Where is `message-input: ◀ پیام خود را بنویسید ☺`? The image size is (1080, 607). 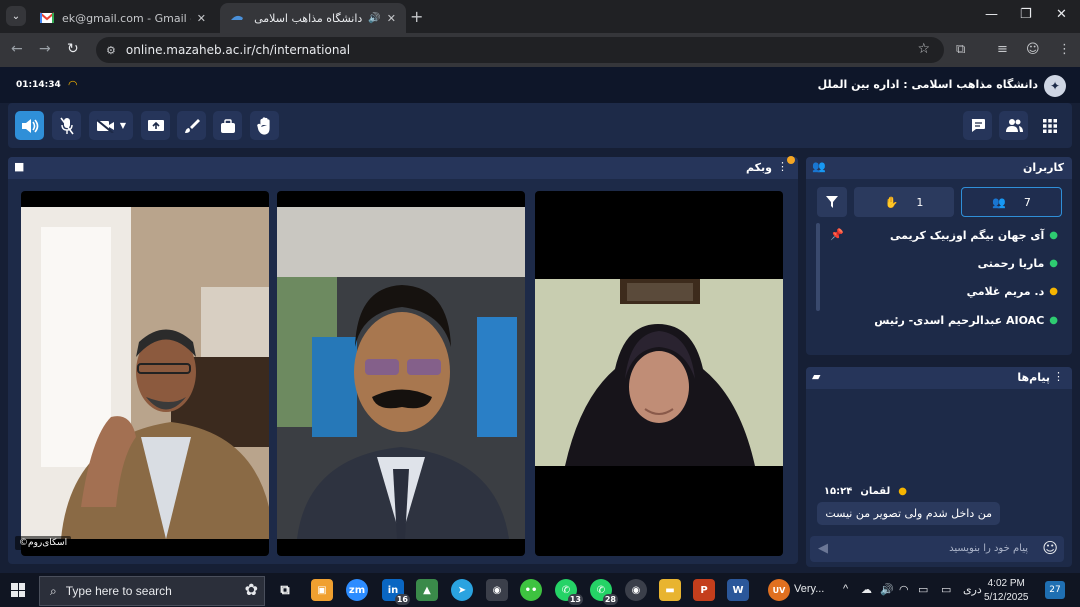 message-input: ◀ پیام خود را بنویسید ☺ is located at coordinates (937, 549).